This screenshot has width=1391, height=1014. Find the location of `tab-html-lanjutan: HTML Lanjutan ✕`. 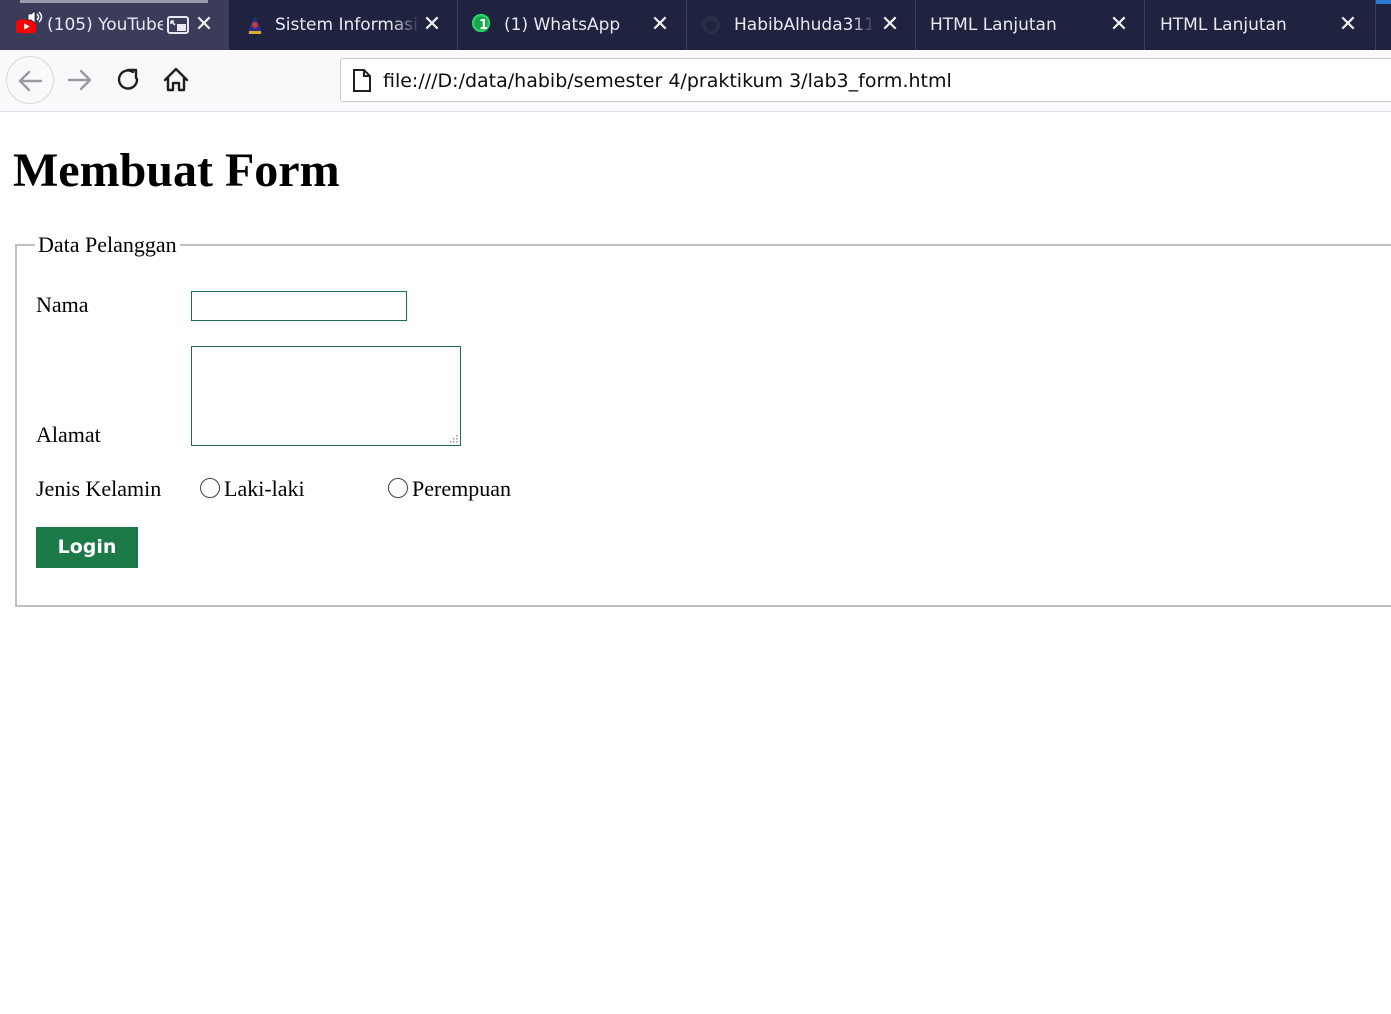

tab-html-lanjutan: HTML Lanjutan ✕ is located at coordinates (1030, 25).